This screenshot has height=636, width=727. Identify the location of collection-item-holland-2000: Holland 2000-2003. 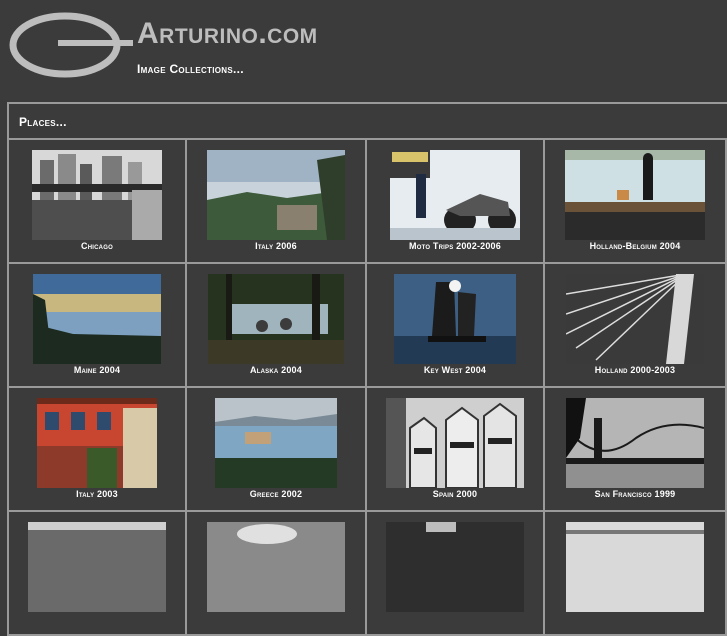
(636, 326).